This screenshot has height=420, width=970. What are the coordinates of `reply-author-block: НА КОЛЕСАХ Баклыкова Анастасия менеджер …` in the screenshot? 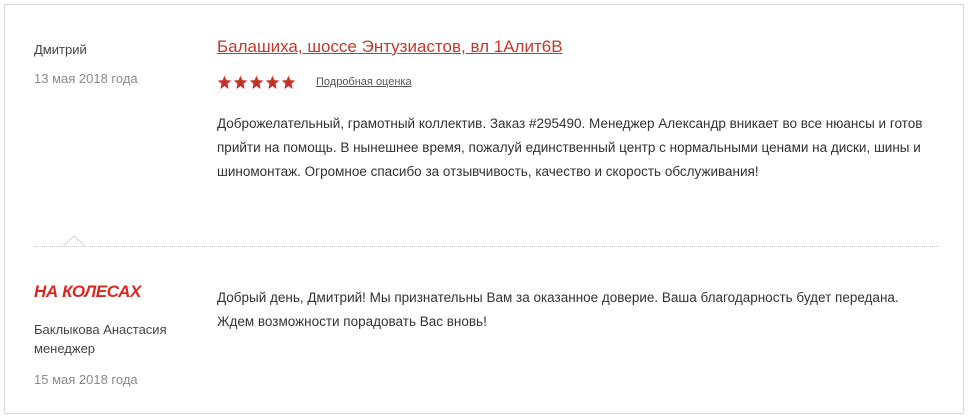 It's located at (121, 334).